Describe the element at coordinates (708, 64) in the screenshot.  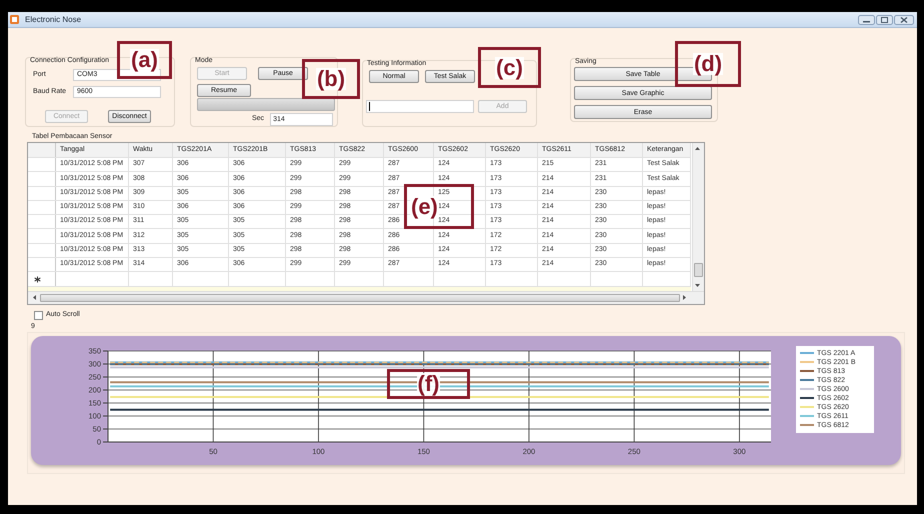
I see `annotation-label: (d)` at that location.